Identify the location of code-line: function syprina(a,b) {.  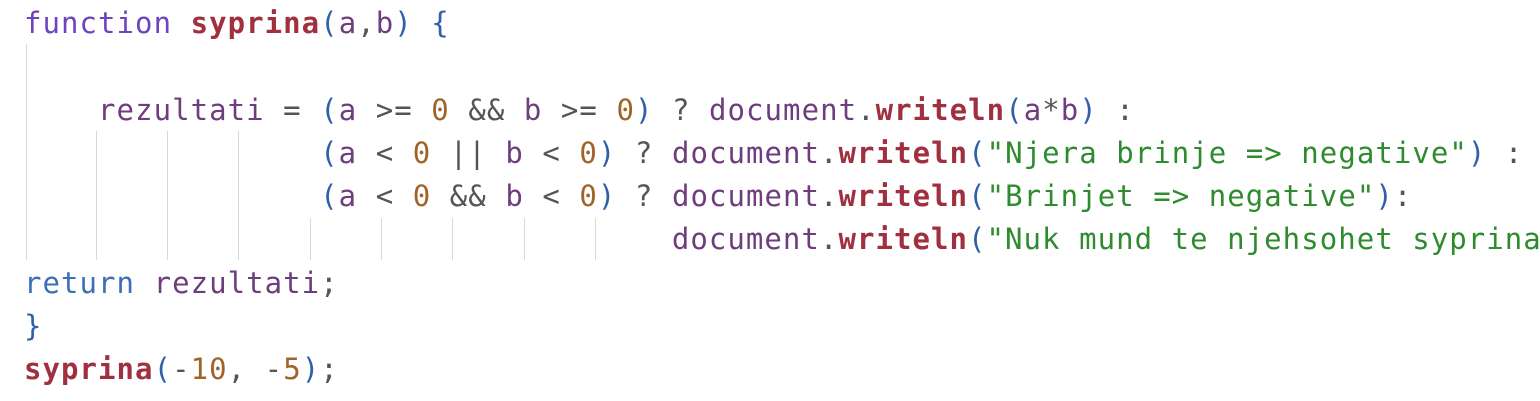
(237, 23).